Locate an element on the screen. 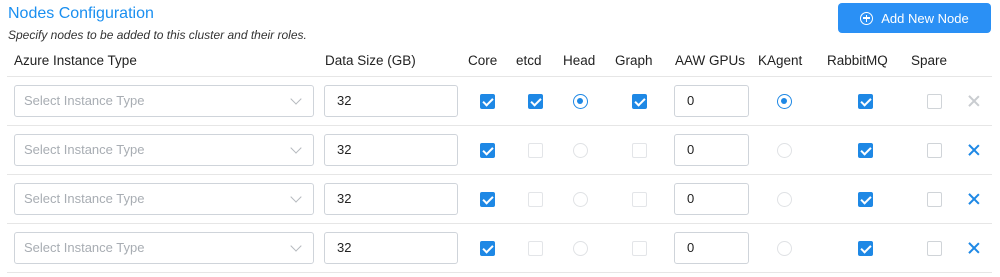 The width and height of the screenshot is (1000, 277). column-header-rabbitmq: RabbitMQ is located at coordinates (857, 60).